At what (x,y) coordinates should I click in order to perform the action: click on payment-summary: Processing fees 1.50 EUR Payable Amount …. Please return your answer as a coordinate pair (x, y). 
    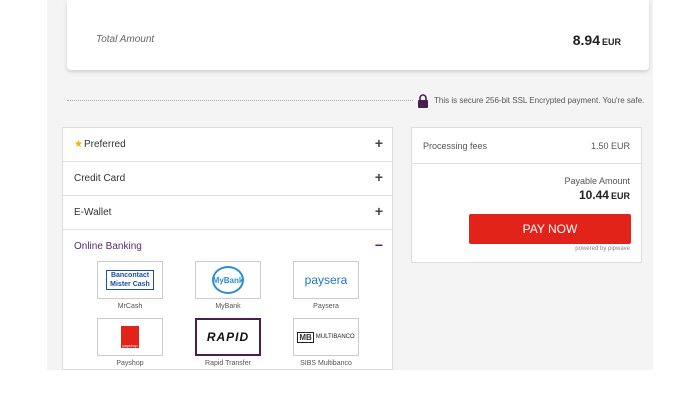
    Looking at the image, I should click on (526, 195).